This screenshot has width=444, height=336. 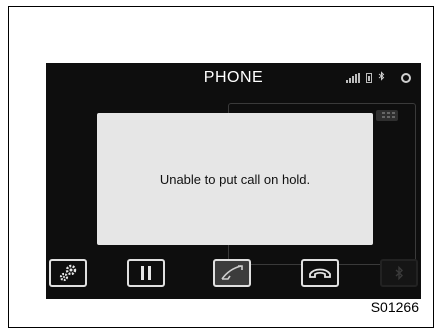 What do you see at coordinates (387, 115) in the screenshot?
I see `keypad-icon` at bounding box center [387, 115].